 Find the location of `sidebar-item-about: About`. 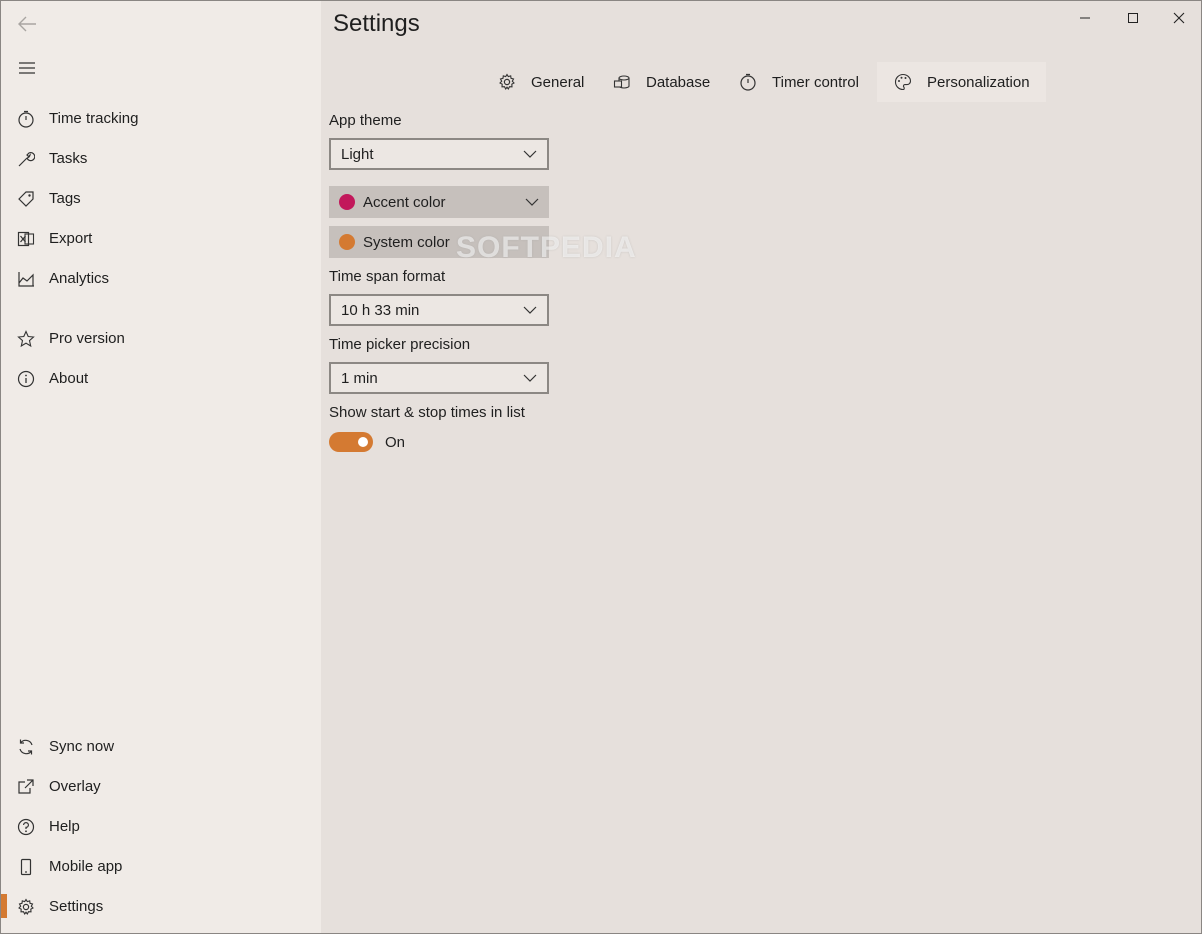

sidebar-item-about: About is located at coordinates (161, 379).